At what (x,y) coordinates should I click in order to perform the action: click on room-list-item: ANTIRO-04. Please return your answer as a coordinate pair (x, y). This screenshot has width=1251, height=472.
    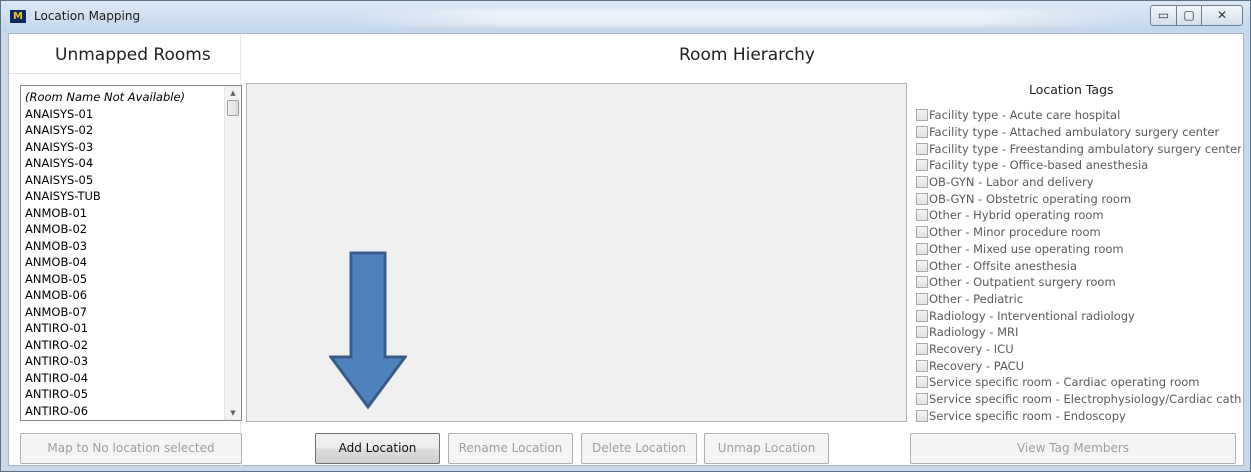
    Looking at the image, I should click on (123, 378).